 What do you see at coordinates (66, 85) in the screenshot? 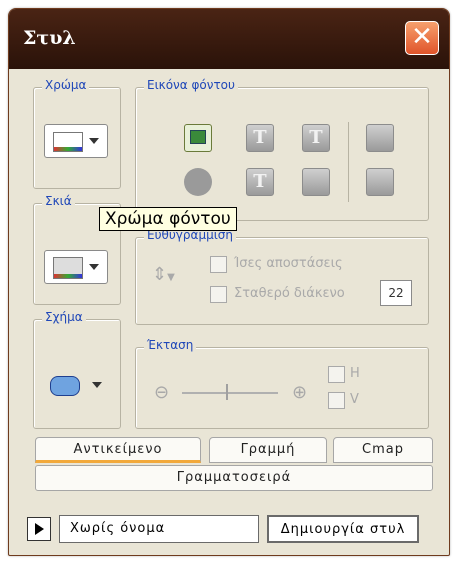
I see `color-legend: Χρώμα` at bounding box center [66, 85].